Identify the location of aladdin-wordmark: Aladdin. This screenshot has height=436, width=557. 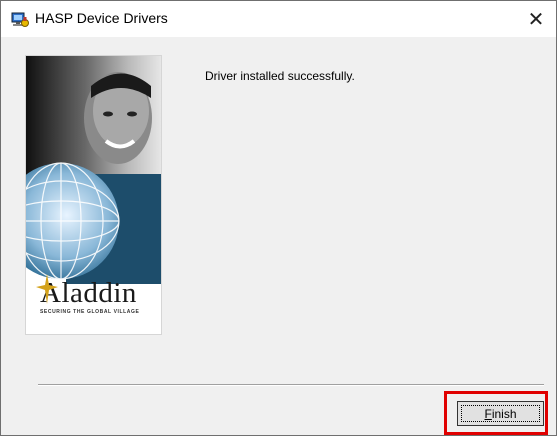
(88, 293).